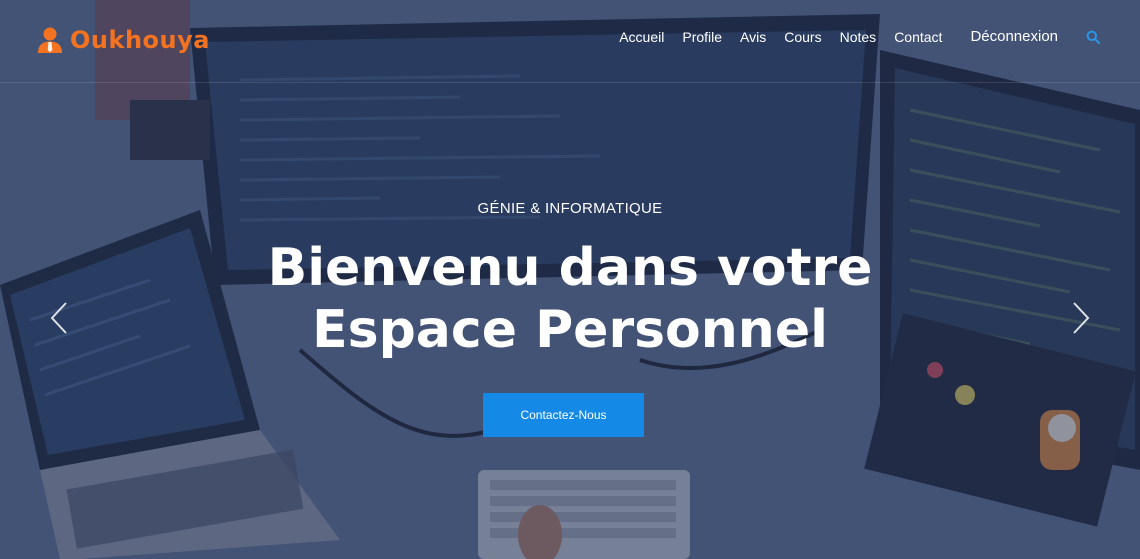 This screenshot has height=559, width=1140. What do you see at coordinates (570, 330) in the screenshot?
I see `hero-title-line-2: Espace Personnel` at bounding box center [570, 330].